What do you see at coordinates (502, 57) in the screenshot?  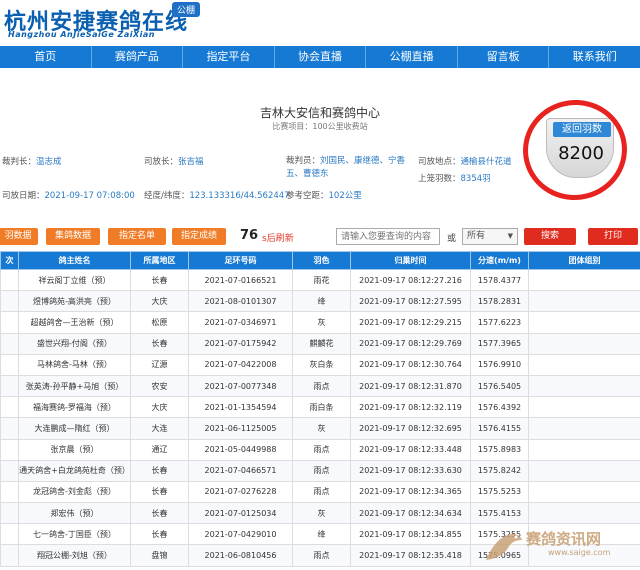 I see `nav-item-message-board: 留言板` at bounding box center [502, 57].